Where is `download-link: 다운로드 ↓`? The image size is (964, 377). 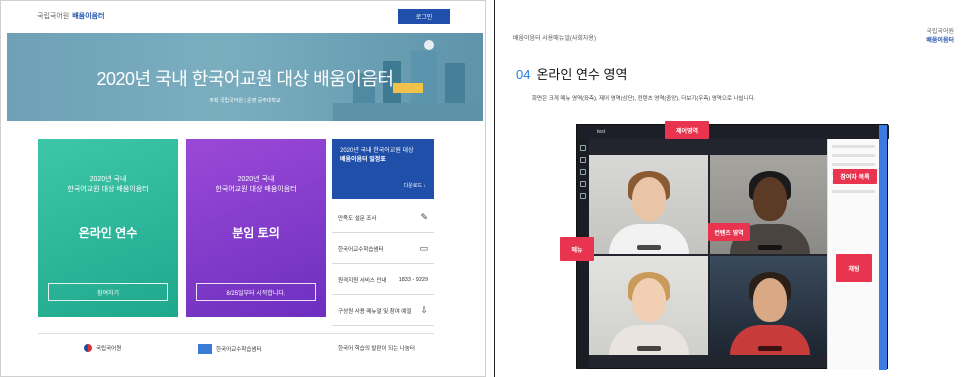
download-link: 다운로드 ↓ is located at coordinates (415, 186).